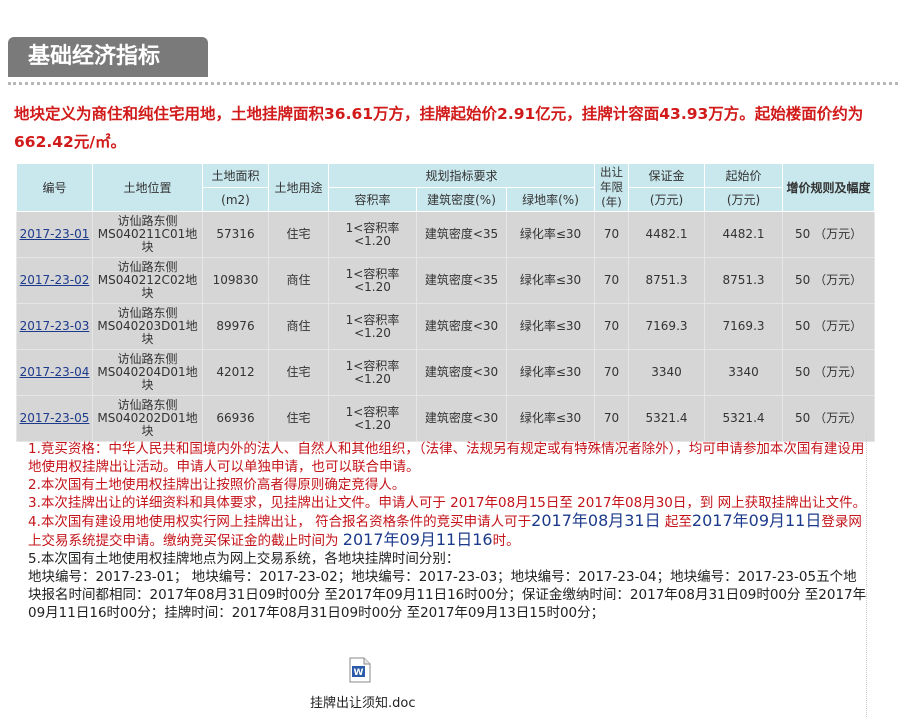 This screenshot has height=717, width=900. What do you see at coordinates (667, 234) in the screenshot?
I see `plot-deposit: 4482.1` at bounding box center [667, 234].